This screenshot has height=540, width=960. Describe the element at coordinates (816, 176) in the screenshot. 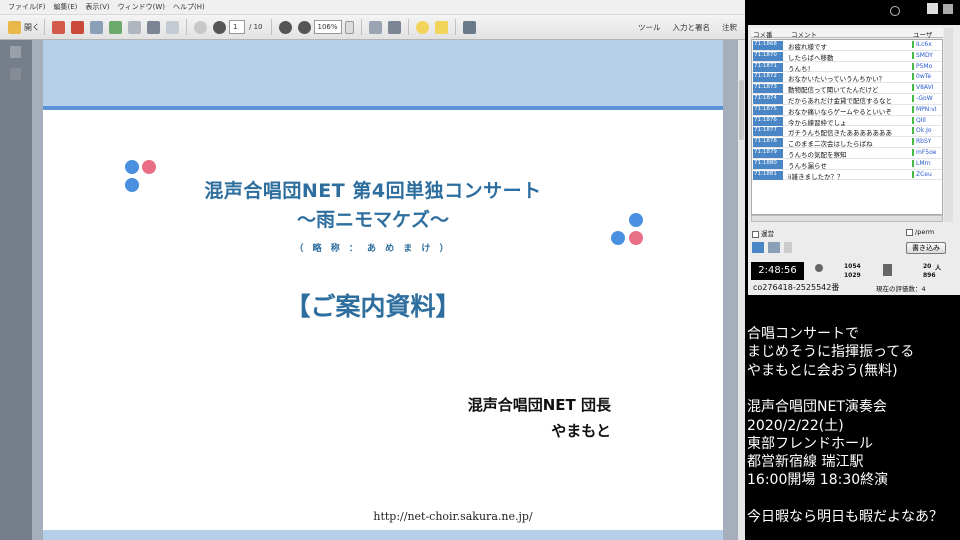

I see `comment-text: ii雑きましたか？？` at that location.